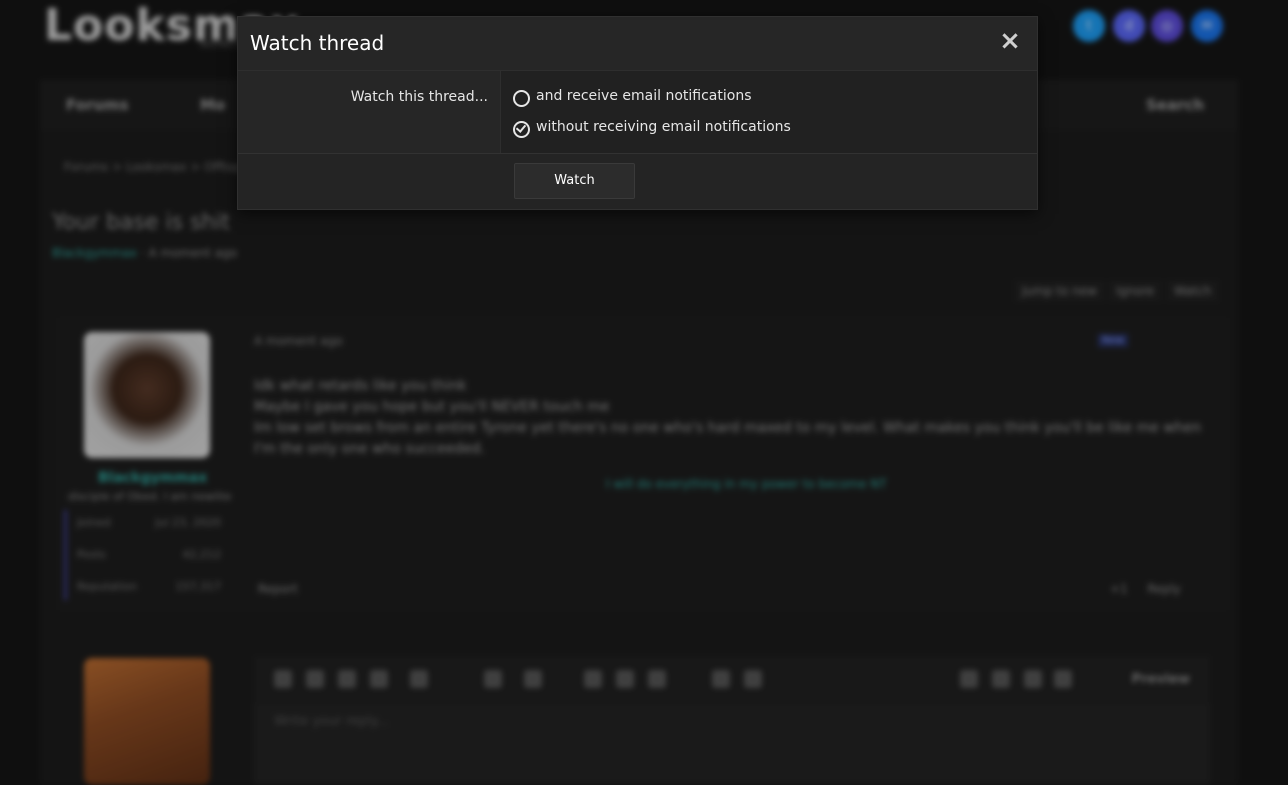  Describe the element at coordinates (637, 181) in the screenshot. I see `dialog-footer: Watch` at that location.